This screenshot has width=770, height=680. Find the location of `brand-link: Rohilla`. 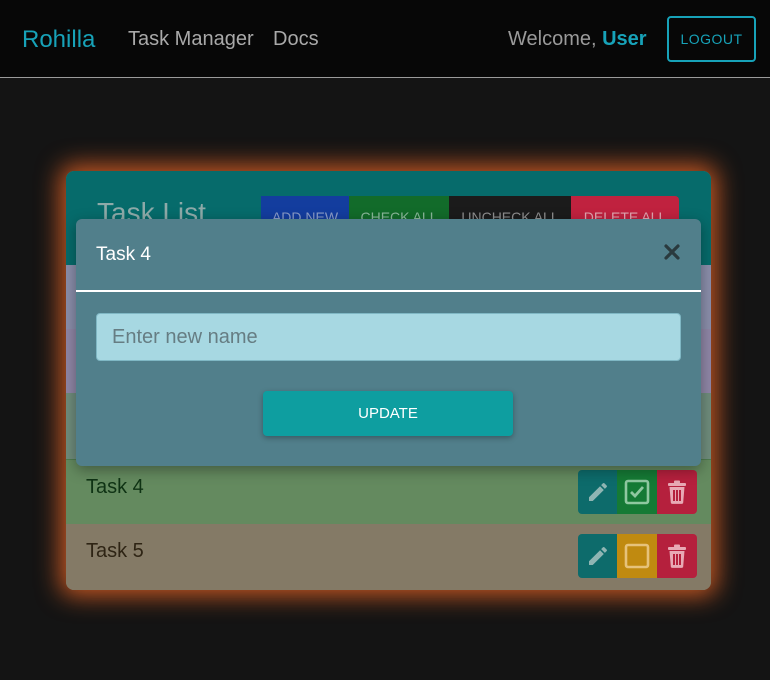

brand-link: Rohilla is located at coordinates (58, 40).